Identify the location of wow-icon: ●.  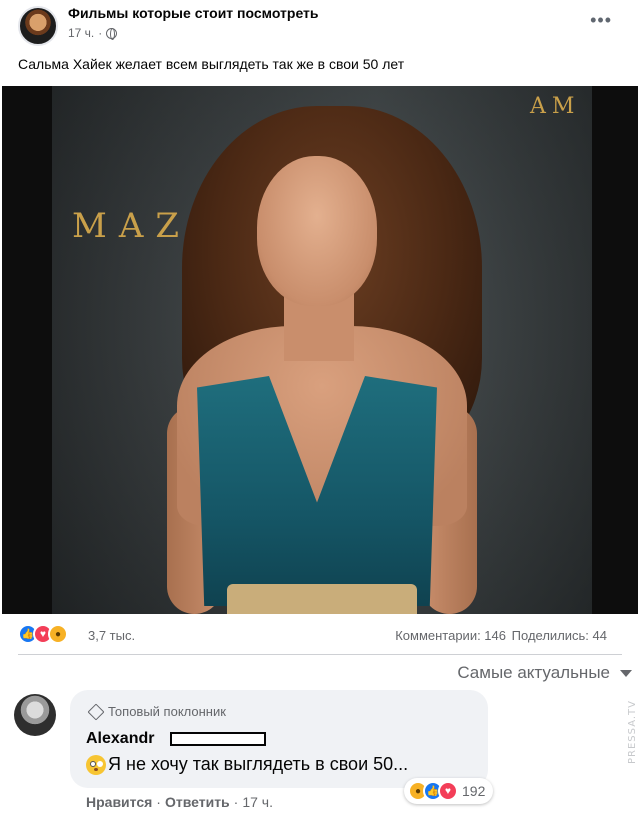
(58, 634).